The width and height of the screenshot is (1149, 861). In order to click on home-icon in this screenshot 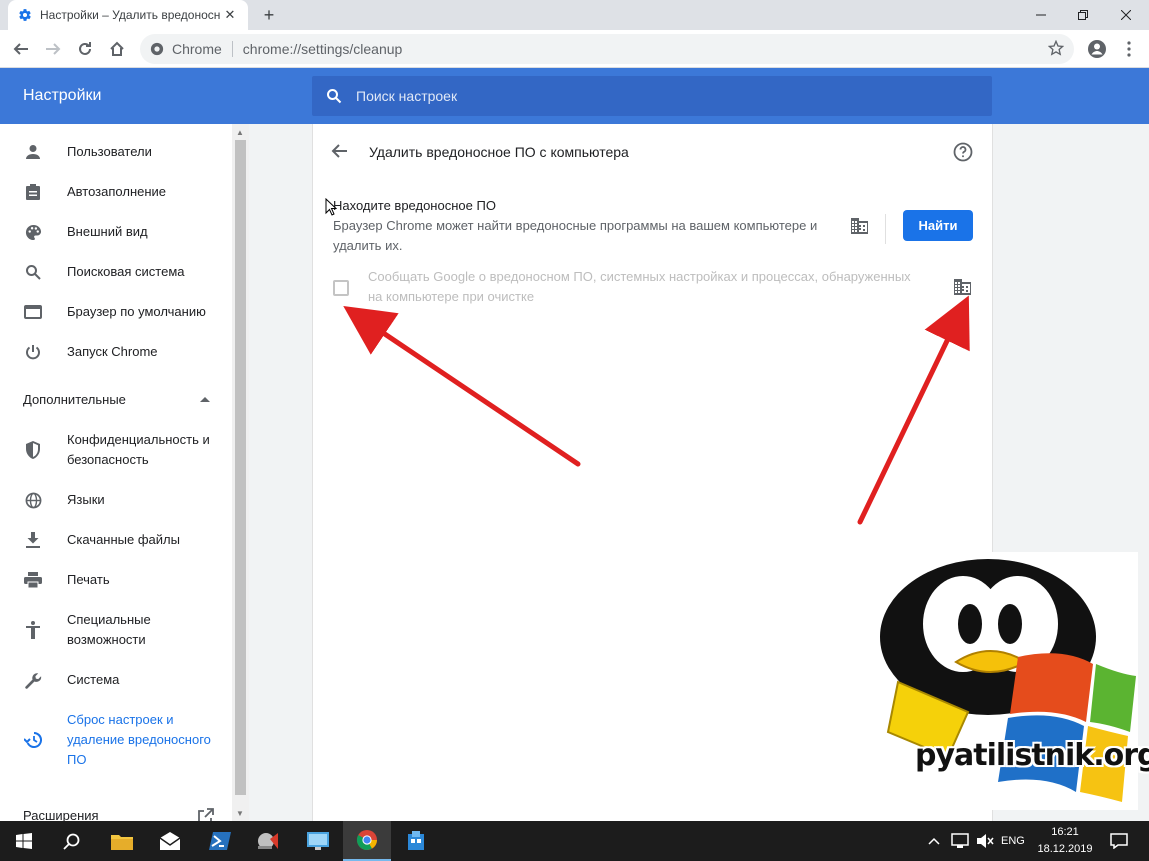, I will do `click(117, 48)`.